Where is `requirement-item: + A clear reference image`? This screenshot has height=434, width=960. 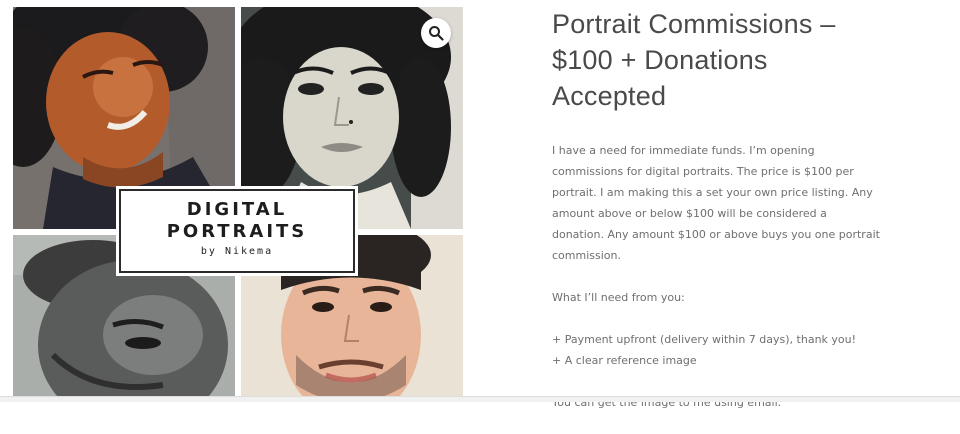
requirement-item: + A clear reference image is located at coordinates (624, 360).